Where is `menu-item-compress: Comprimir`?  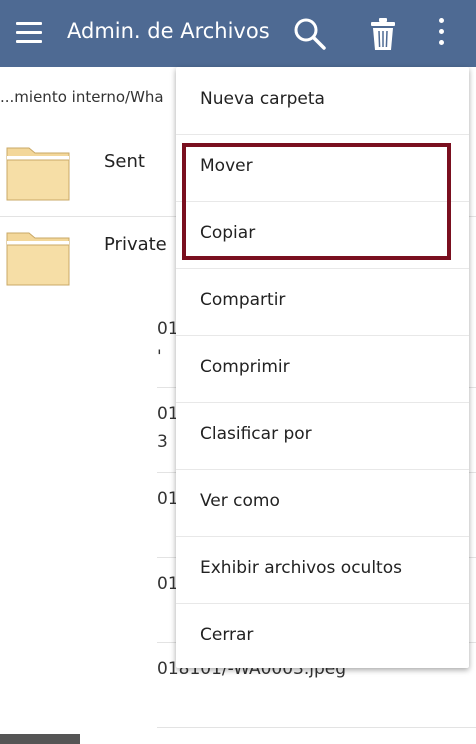 menu-item-compress: Comprimir is located at coordinates (322, 369).